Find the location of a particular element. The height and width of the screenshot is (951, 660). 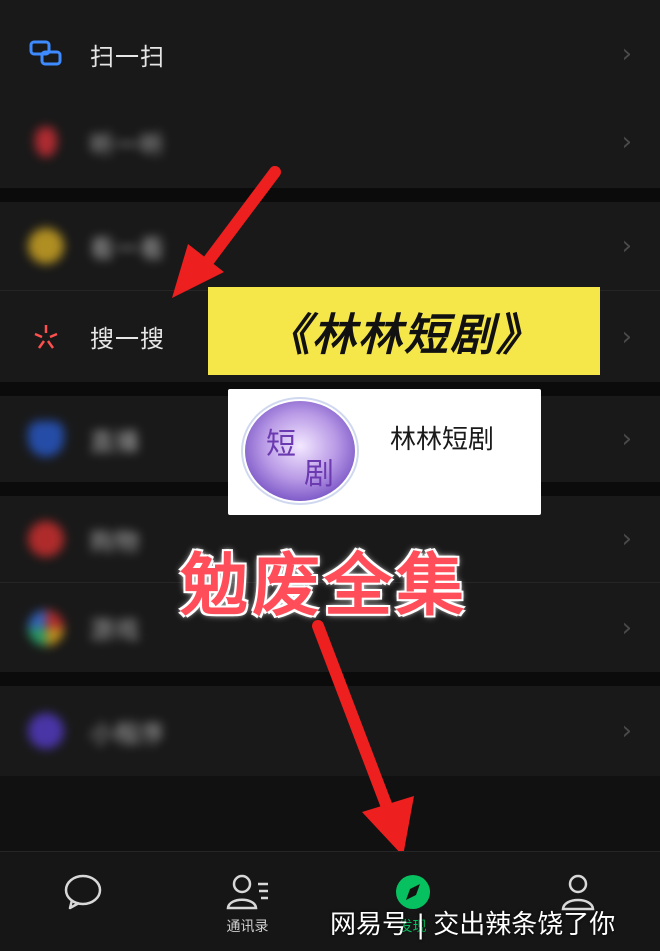

logo-text-bottom: 剧 is located at coordinates (319, 474).